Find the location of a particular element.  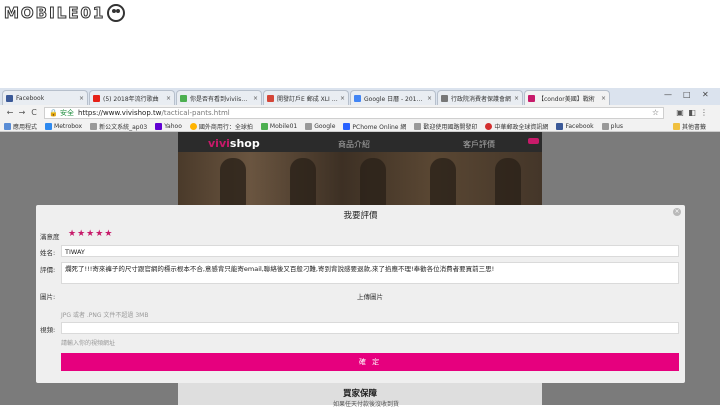

tab-gmail: 開發訂戶E 郵成 XLI 外的 × is located at coordinates (306, 97).